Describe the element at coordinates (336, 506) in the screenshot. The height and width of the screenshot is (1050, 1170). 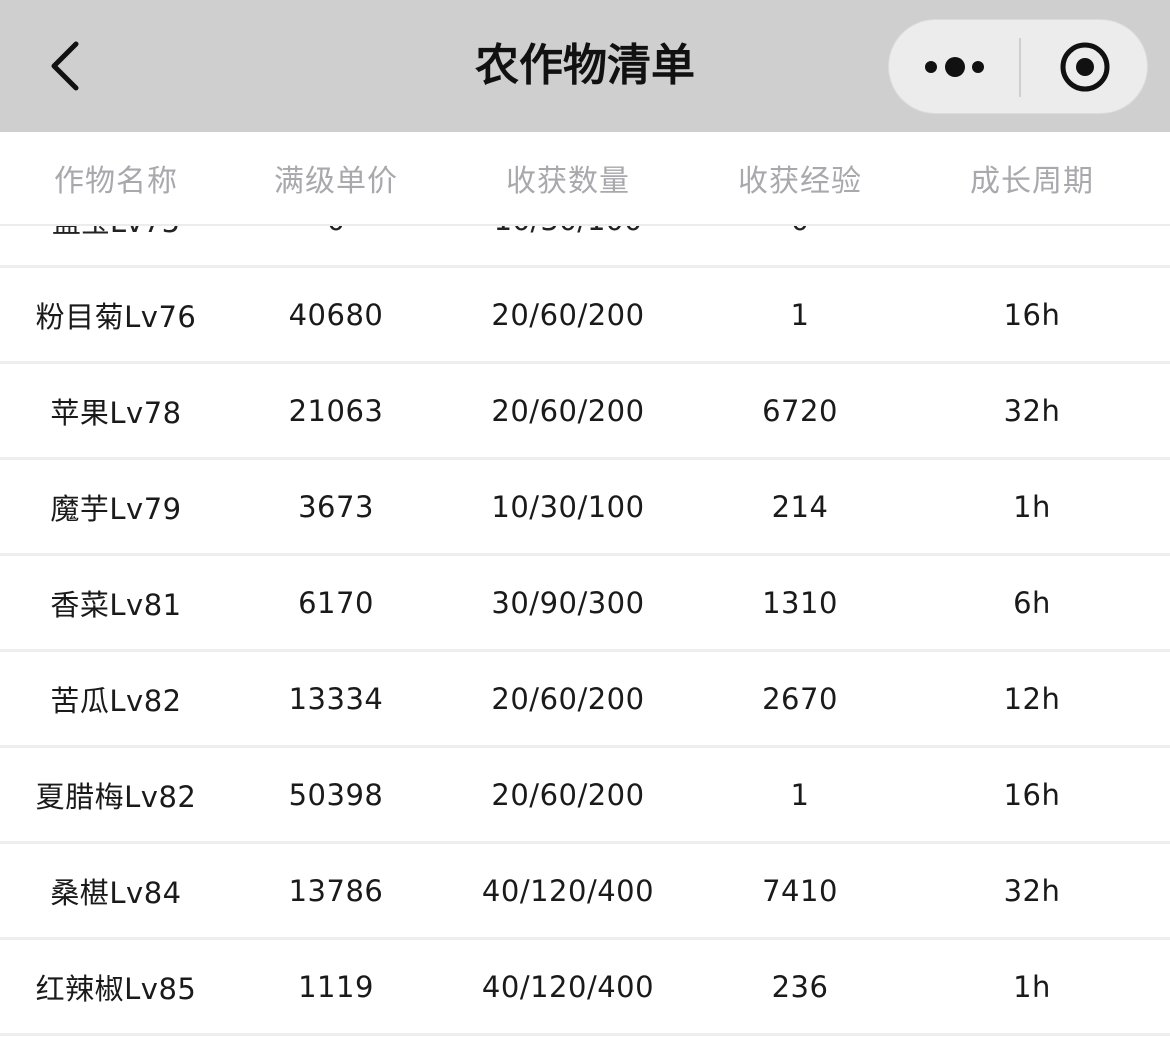
I see `cell-price: 3673` at that location.